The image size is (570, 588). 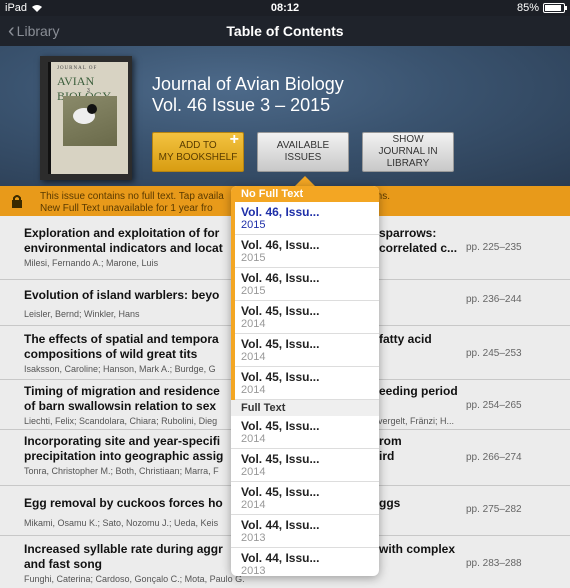 I want to click on lock-icon, so click(x=17, y=201).